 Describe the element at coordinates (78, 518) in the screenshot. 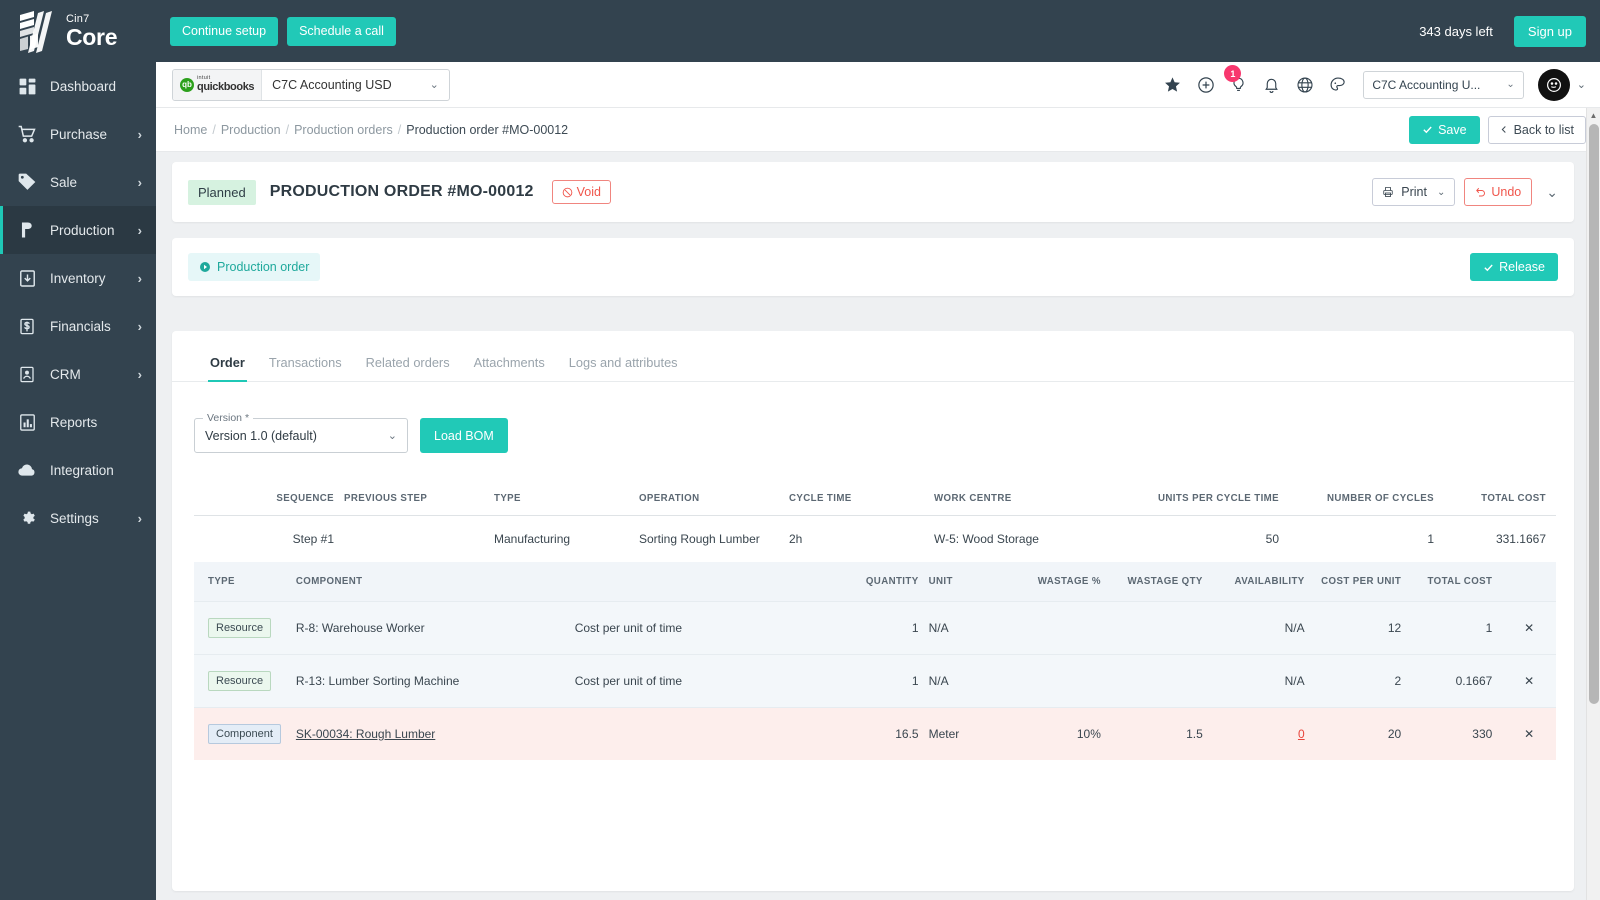

I see `sidebar-item-settings: Settings ›` at that location.